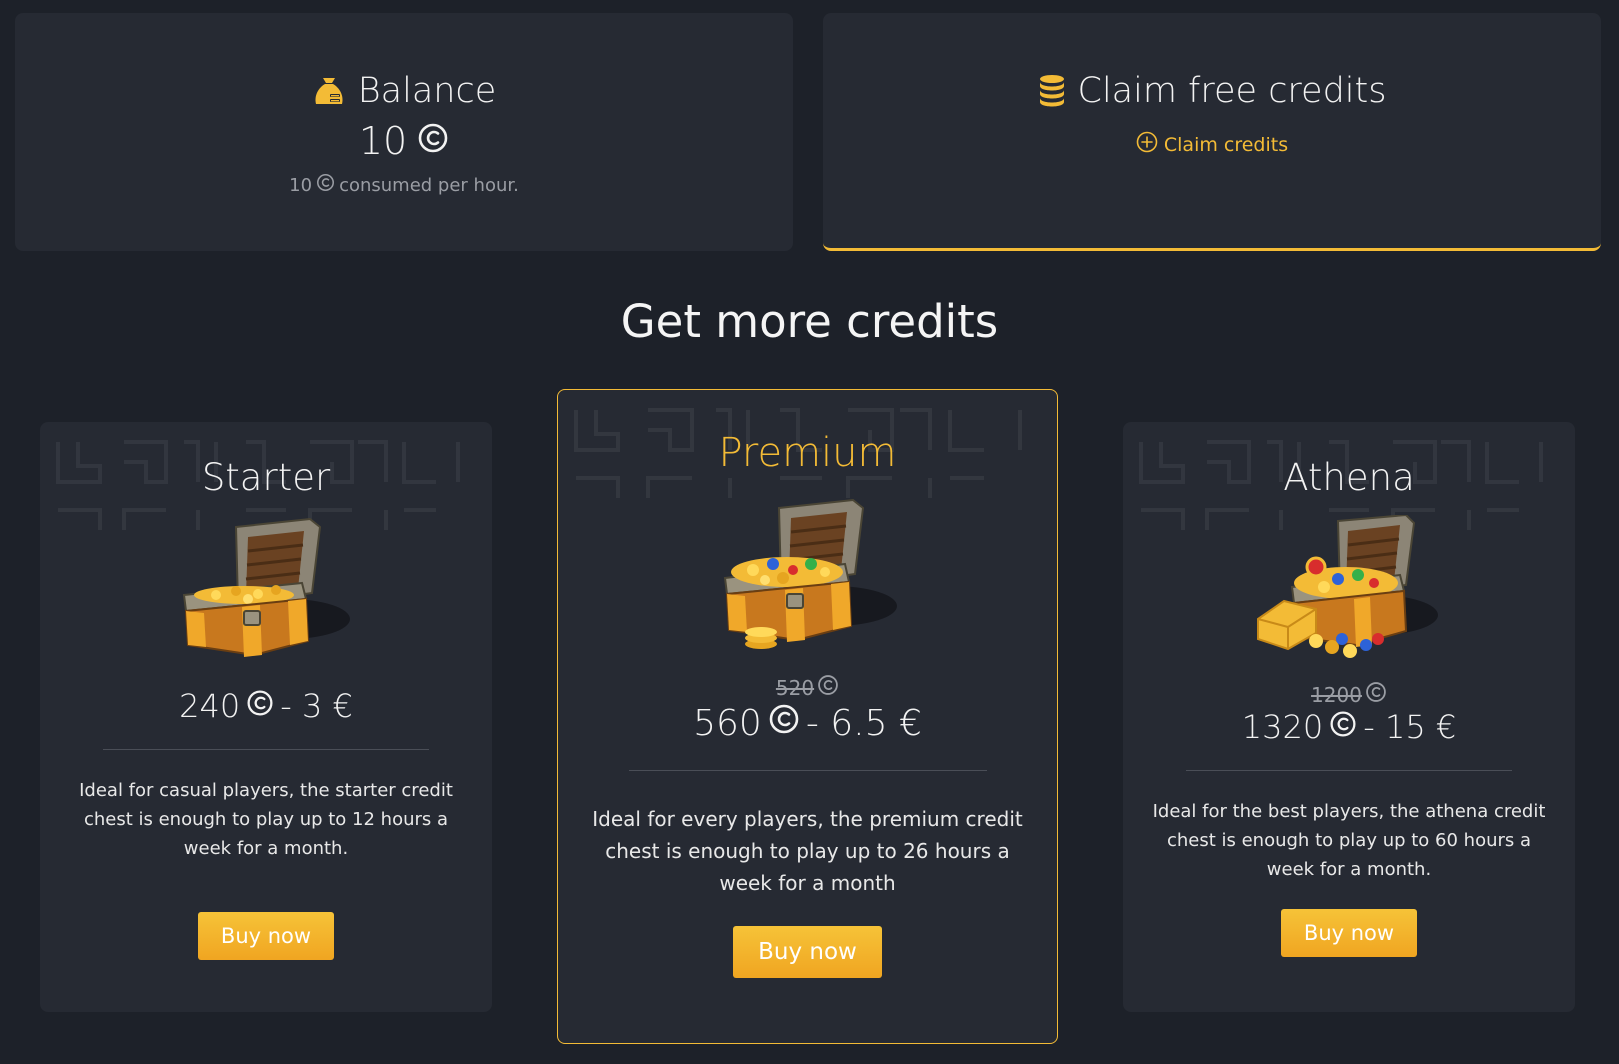 This screenshot has height=1064, width=1619. I want to click on treasure-chest-large-image, so click(1347, 586).